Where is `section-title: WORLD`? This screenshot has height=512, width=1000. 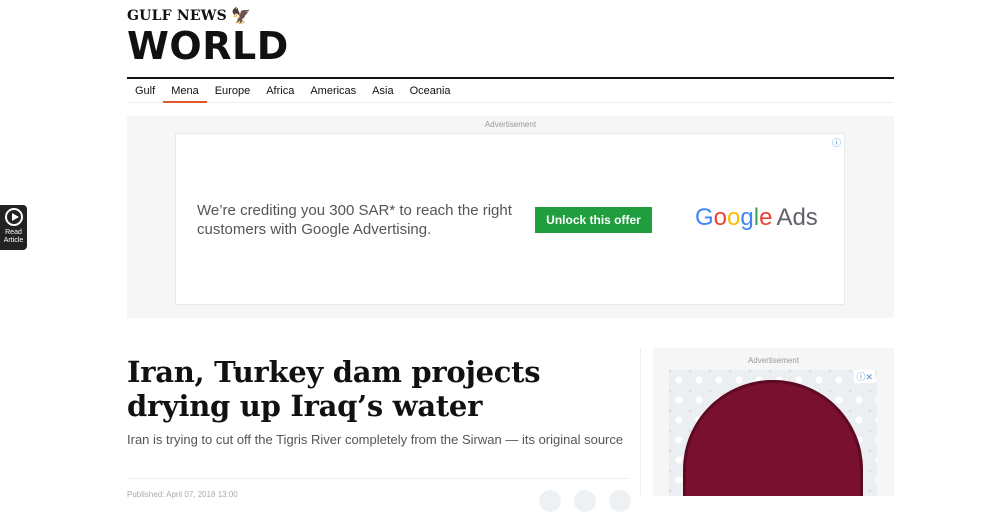 section-title: WORLD is located at coordinates (208, 46).